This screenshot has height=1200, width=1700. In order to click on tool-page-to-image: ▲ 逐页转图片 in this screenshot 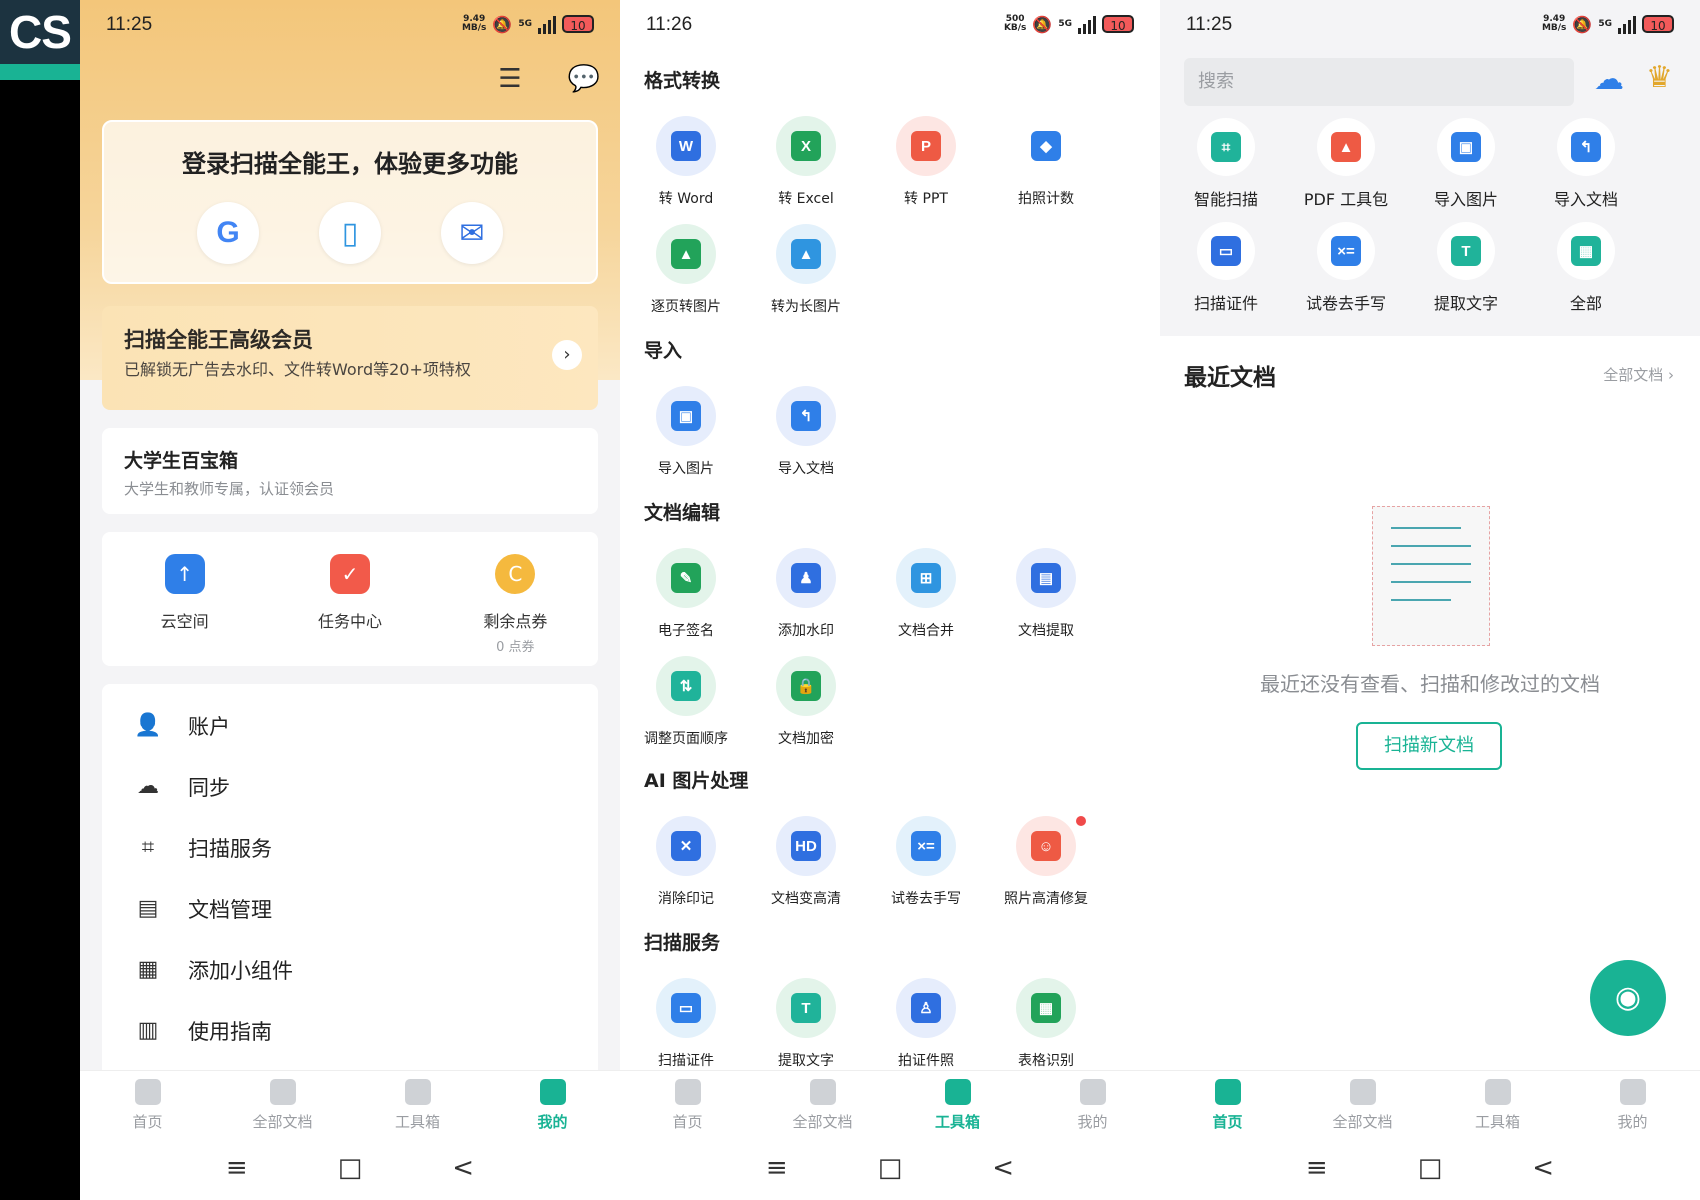, I will do `click(686, 270)`.